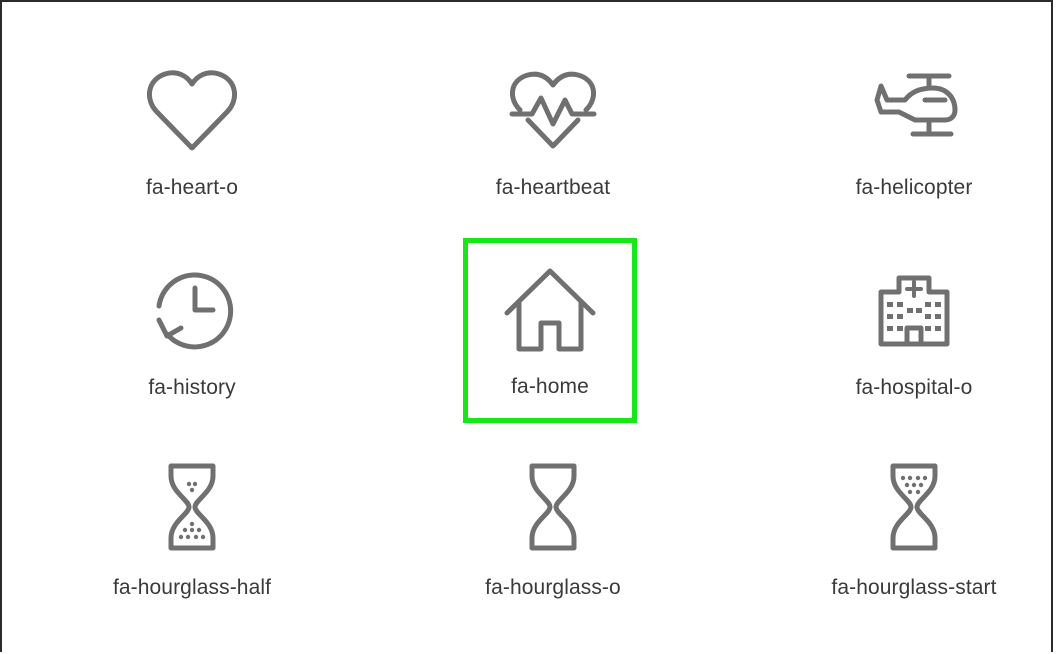 This screenshot has height=654, width=1057. What do you see at coordinates (553, 109) in the screenshot?
I see `heartbeat-icon` at bounding box center [553, 109].